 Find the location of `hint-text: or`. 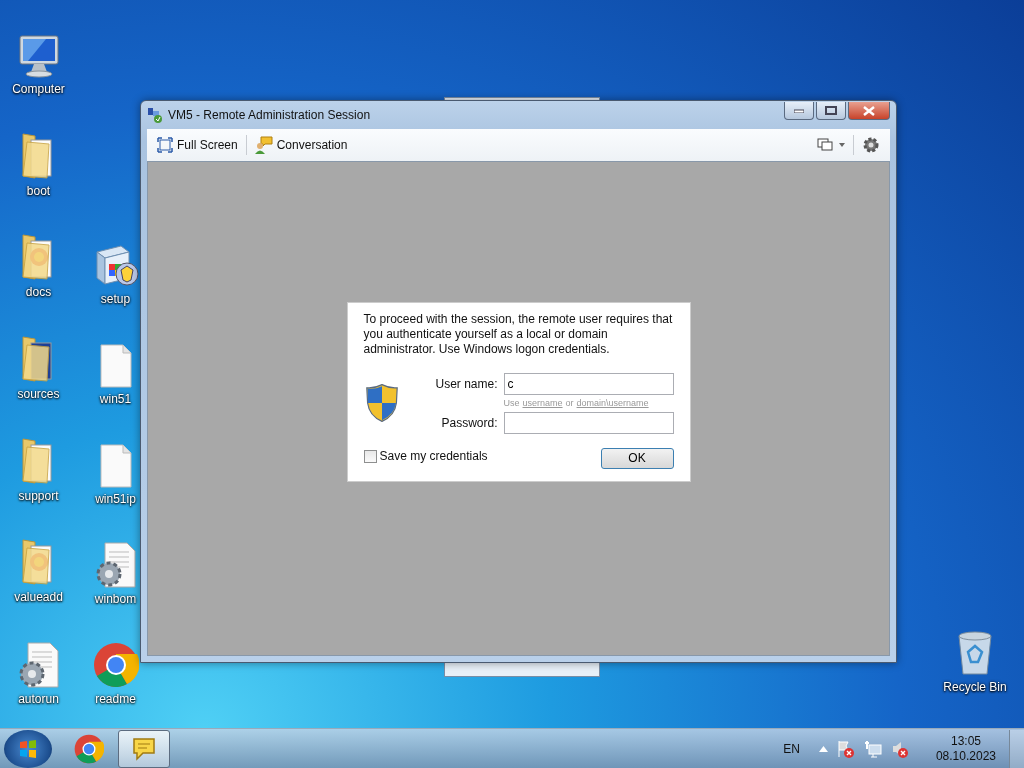

hint-text: or is located at coordinates (569, 402).